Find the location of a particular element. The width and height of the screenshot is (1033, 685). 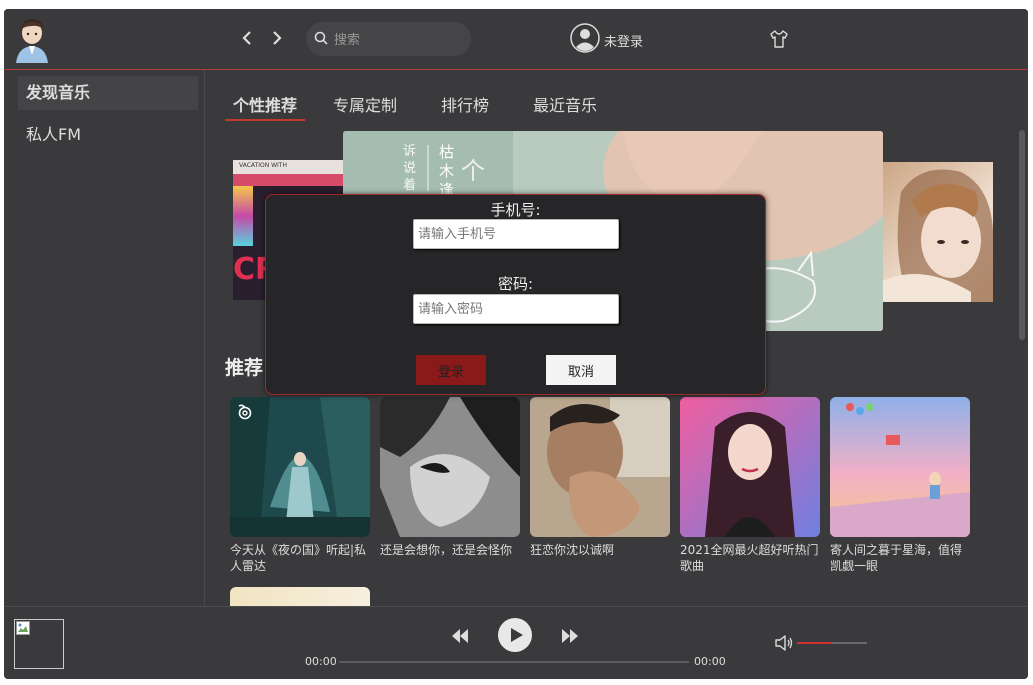

banner-right is located at coordinates (937, 232).